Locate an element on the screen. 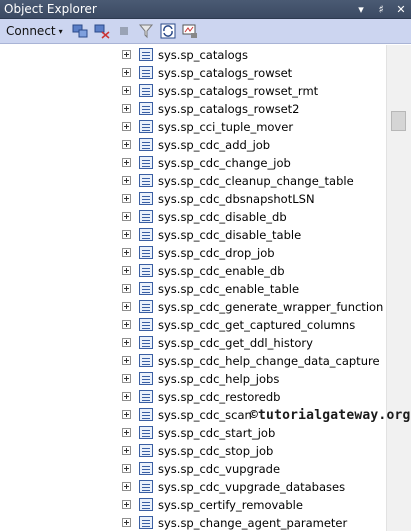  tree-item-label: sys.sp_cdc_help_change_data_capture is located at coordinates (269, 361).